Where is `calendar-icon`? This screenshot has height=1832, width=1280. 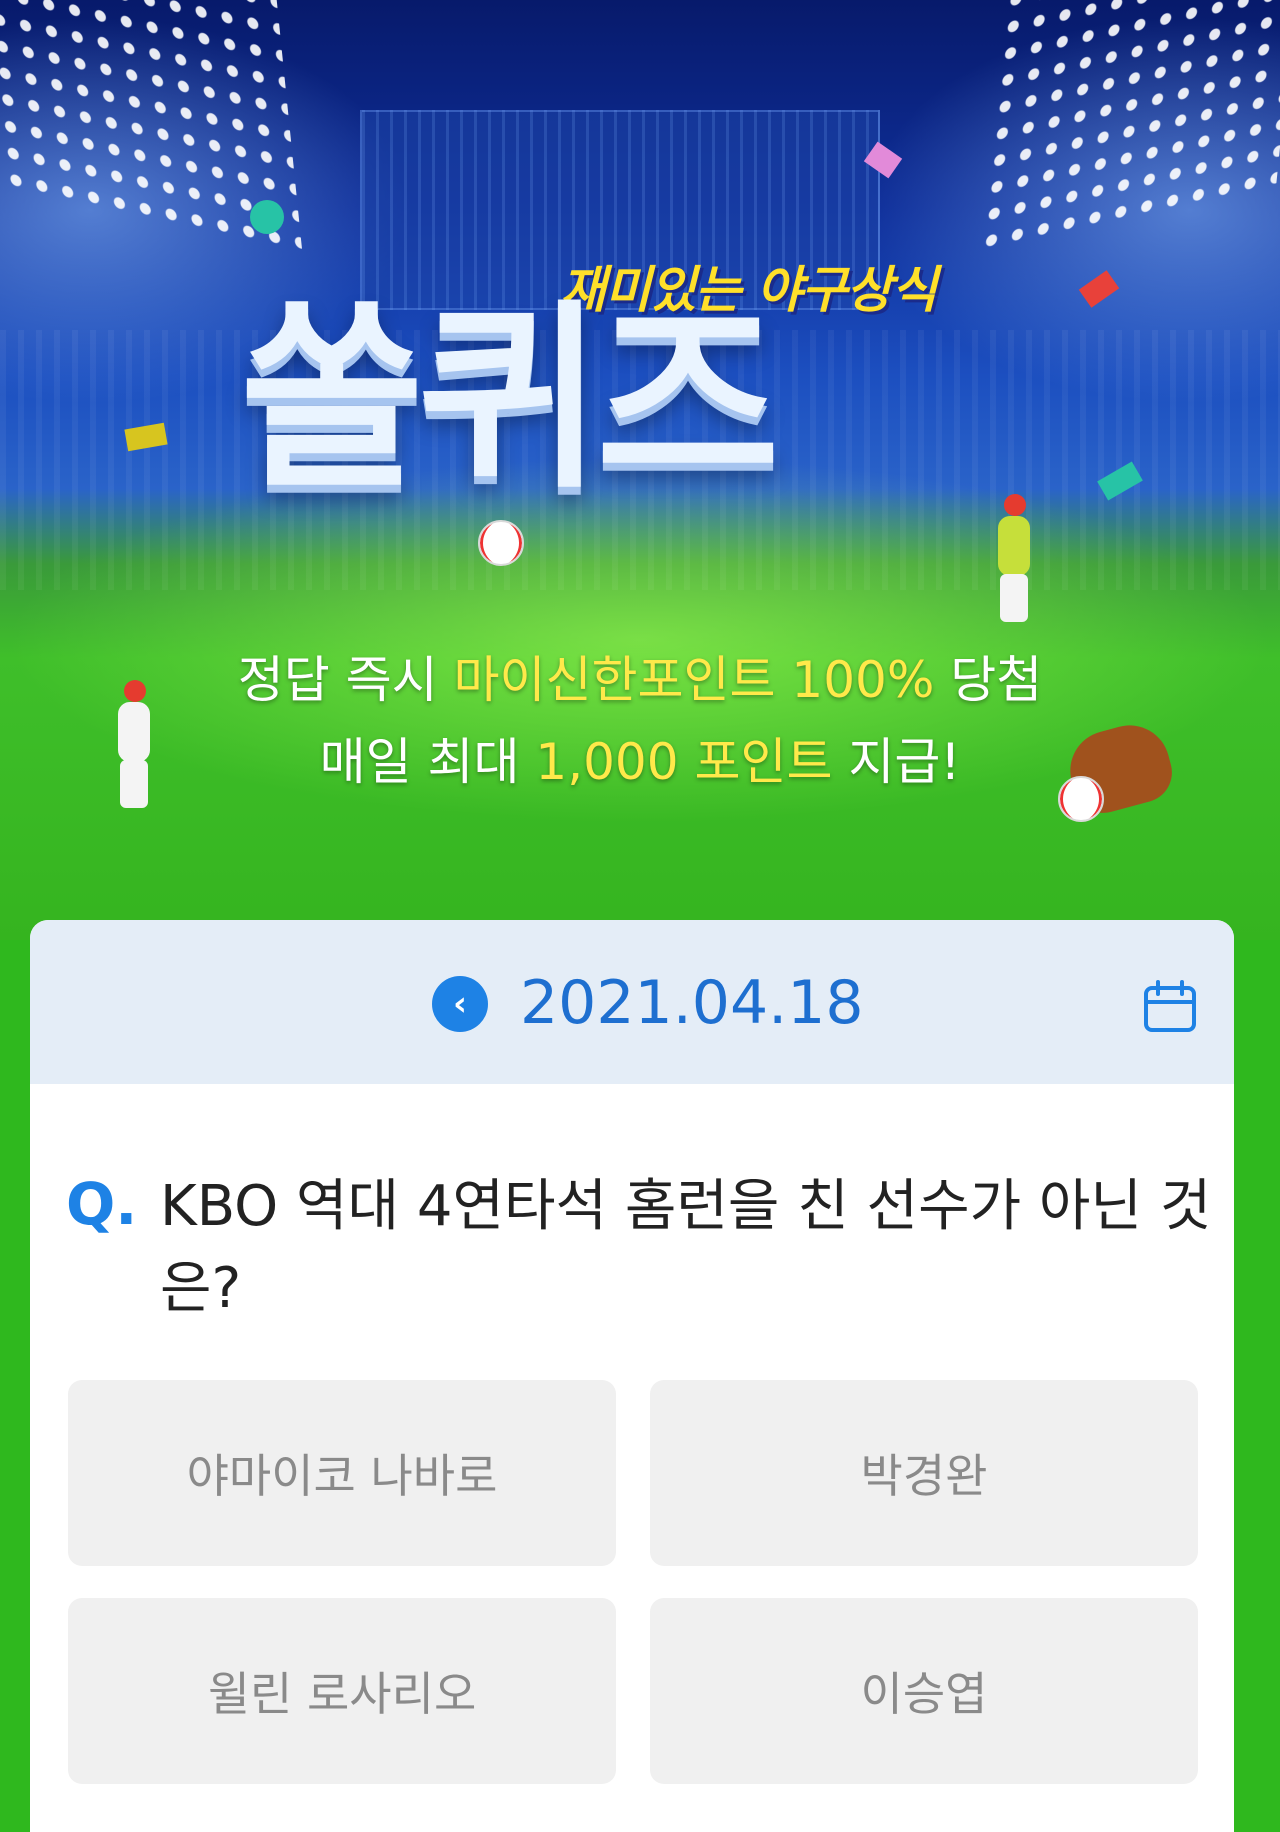
calendar-icon is located at coordinates (1170, 1006).